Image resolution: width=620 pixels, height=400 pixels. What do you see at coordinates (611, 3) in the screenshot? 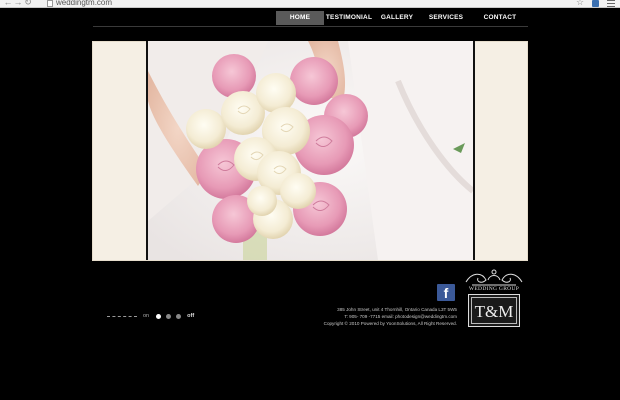
I see `browser-menu-icon` at bounding box center [611, 3].